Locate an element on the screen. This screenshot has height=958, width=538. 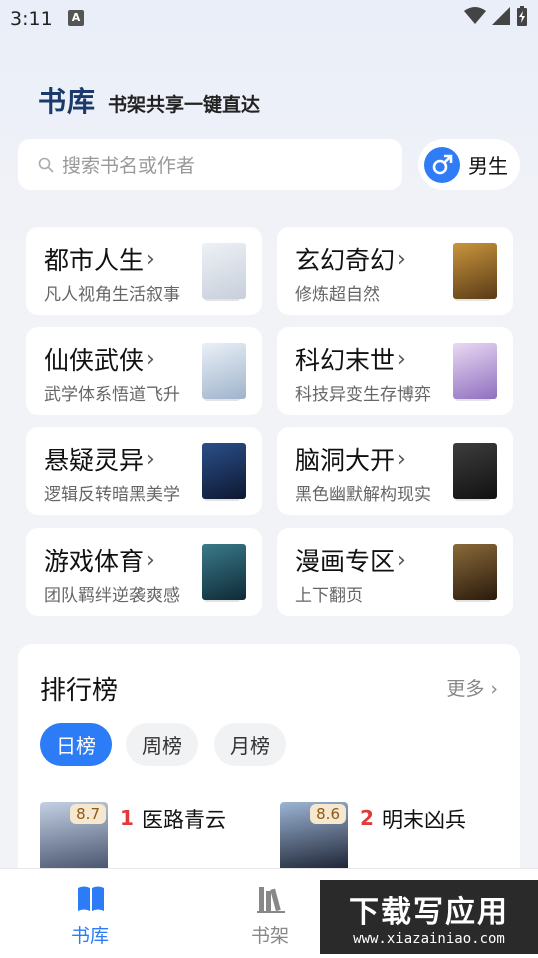
category-name: 游戏体育 is located at coordinates (94, 561).